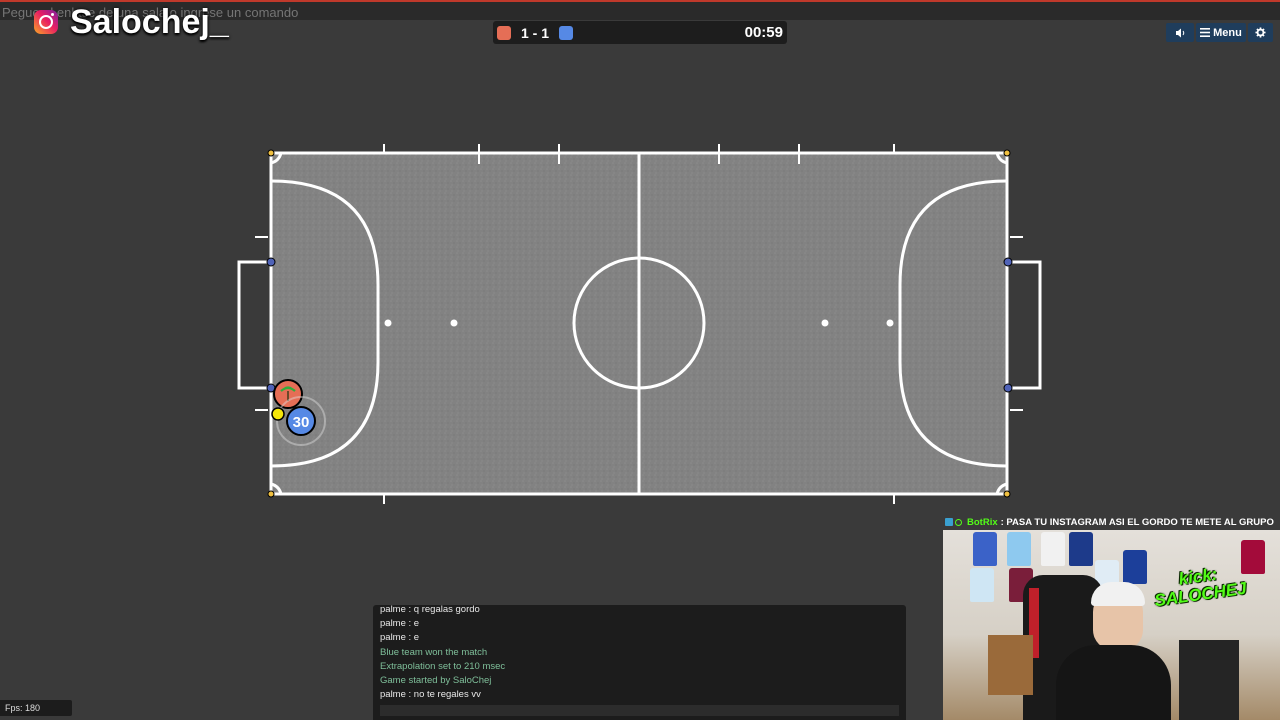 The height and width of the screenshot is (720, 1280). I want to click on fps-counter: Fps: 180, so click(36, 708).